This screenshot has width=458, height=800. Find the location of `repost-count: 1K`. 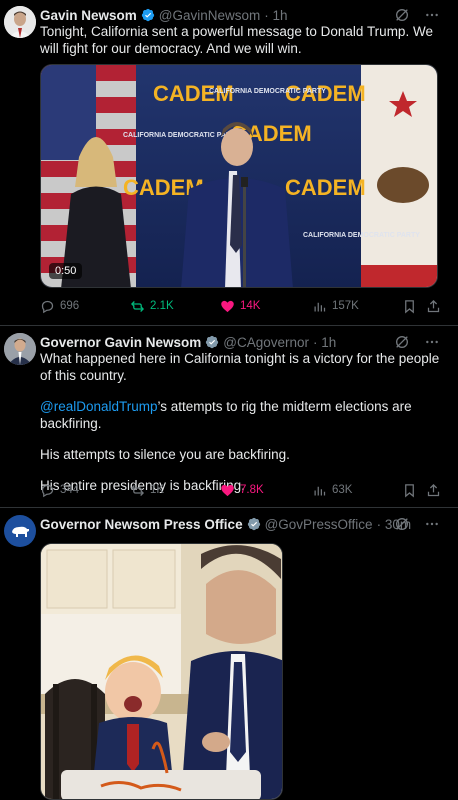

repost-count: 1K is located at coordinates (157, 490).